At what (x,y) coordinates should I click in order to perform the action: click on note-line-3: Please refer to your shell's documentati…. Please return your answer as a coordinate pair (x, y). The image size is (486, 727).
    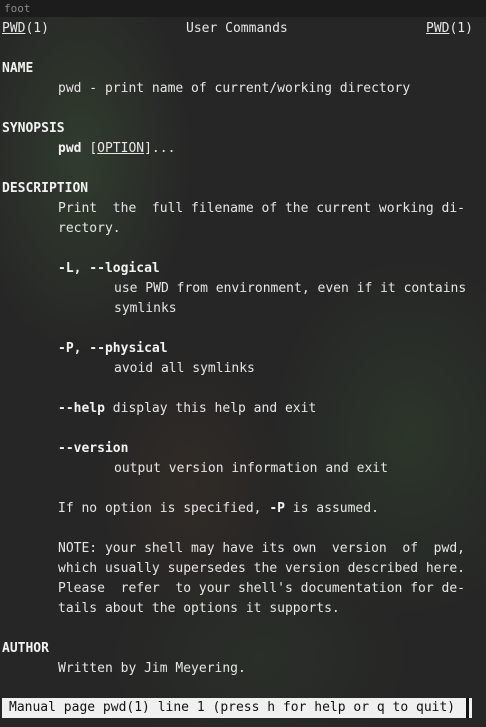
    Looking at the image, I should click on (261, 588).